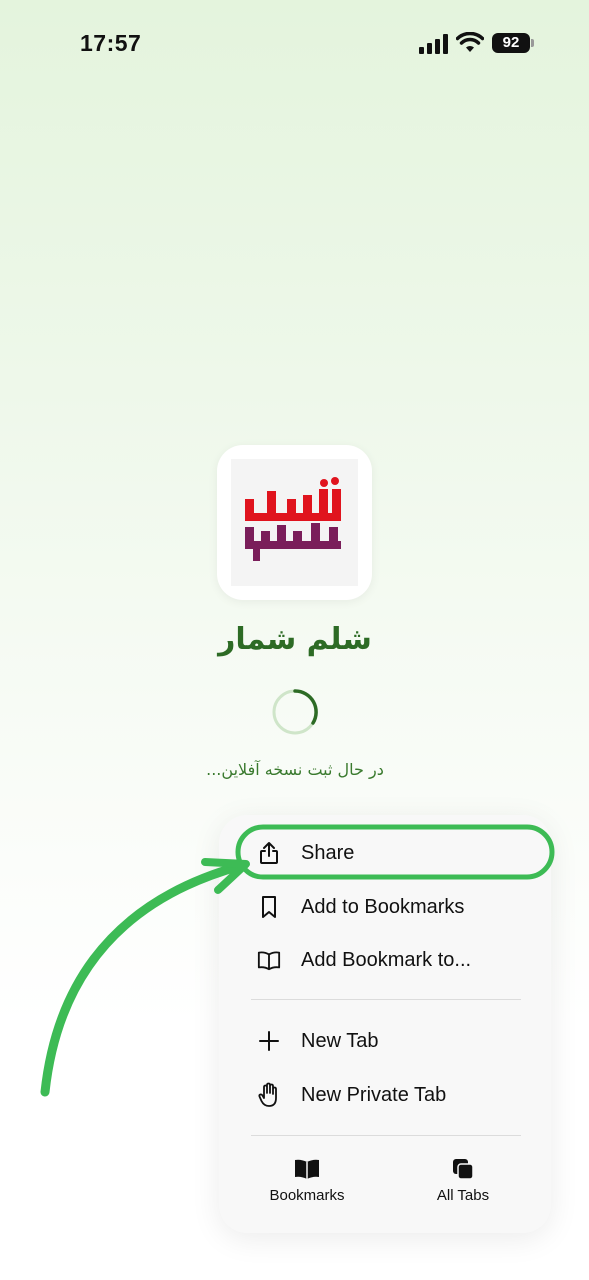 This screenshot has height=1280, width=589. I want to click on app-logo-graphic, so click(293, 519).